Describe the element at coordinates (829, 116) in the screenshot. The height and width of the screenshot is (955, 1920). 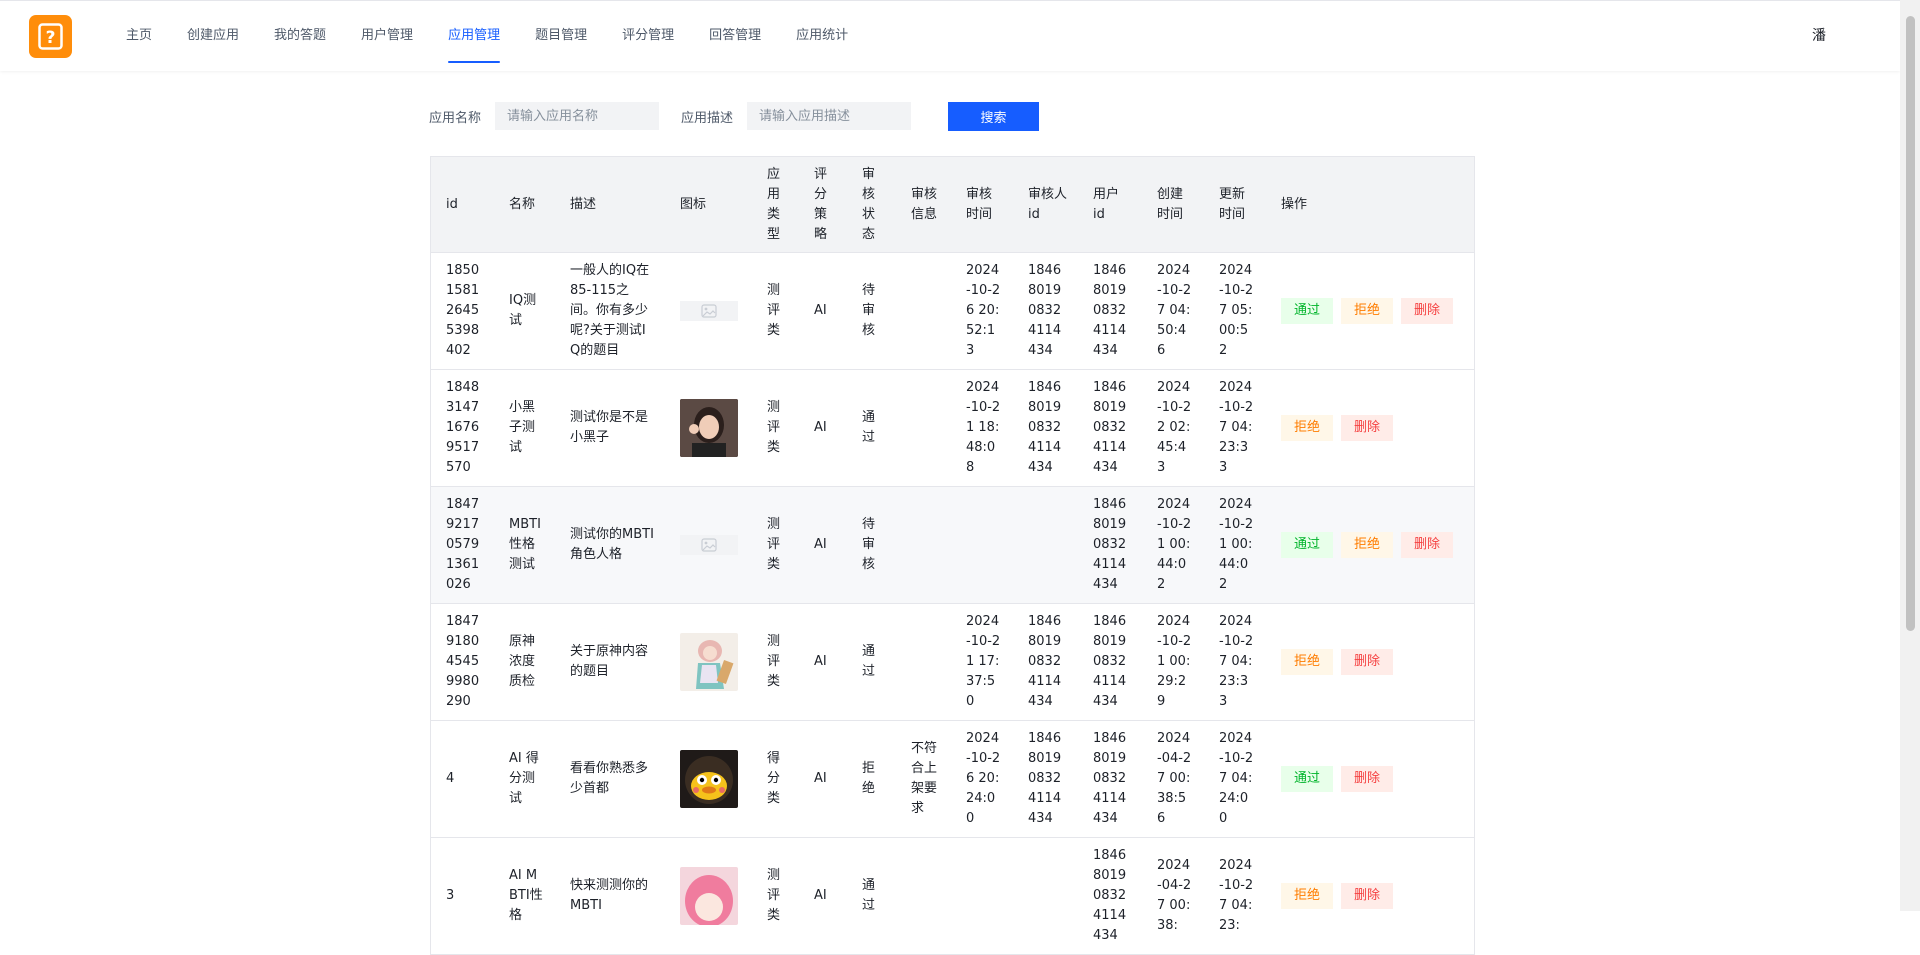
I see `app-desc-input` at that location.